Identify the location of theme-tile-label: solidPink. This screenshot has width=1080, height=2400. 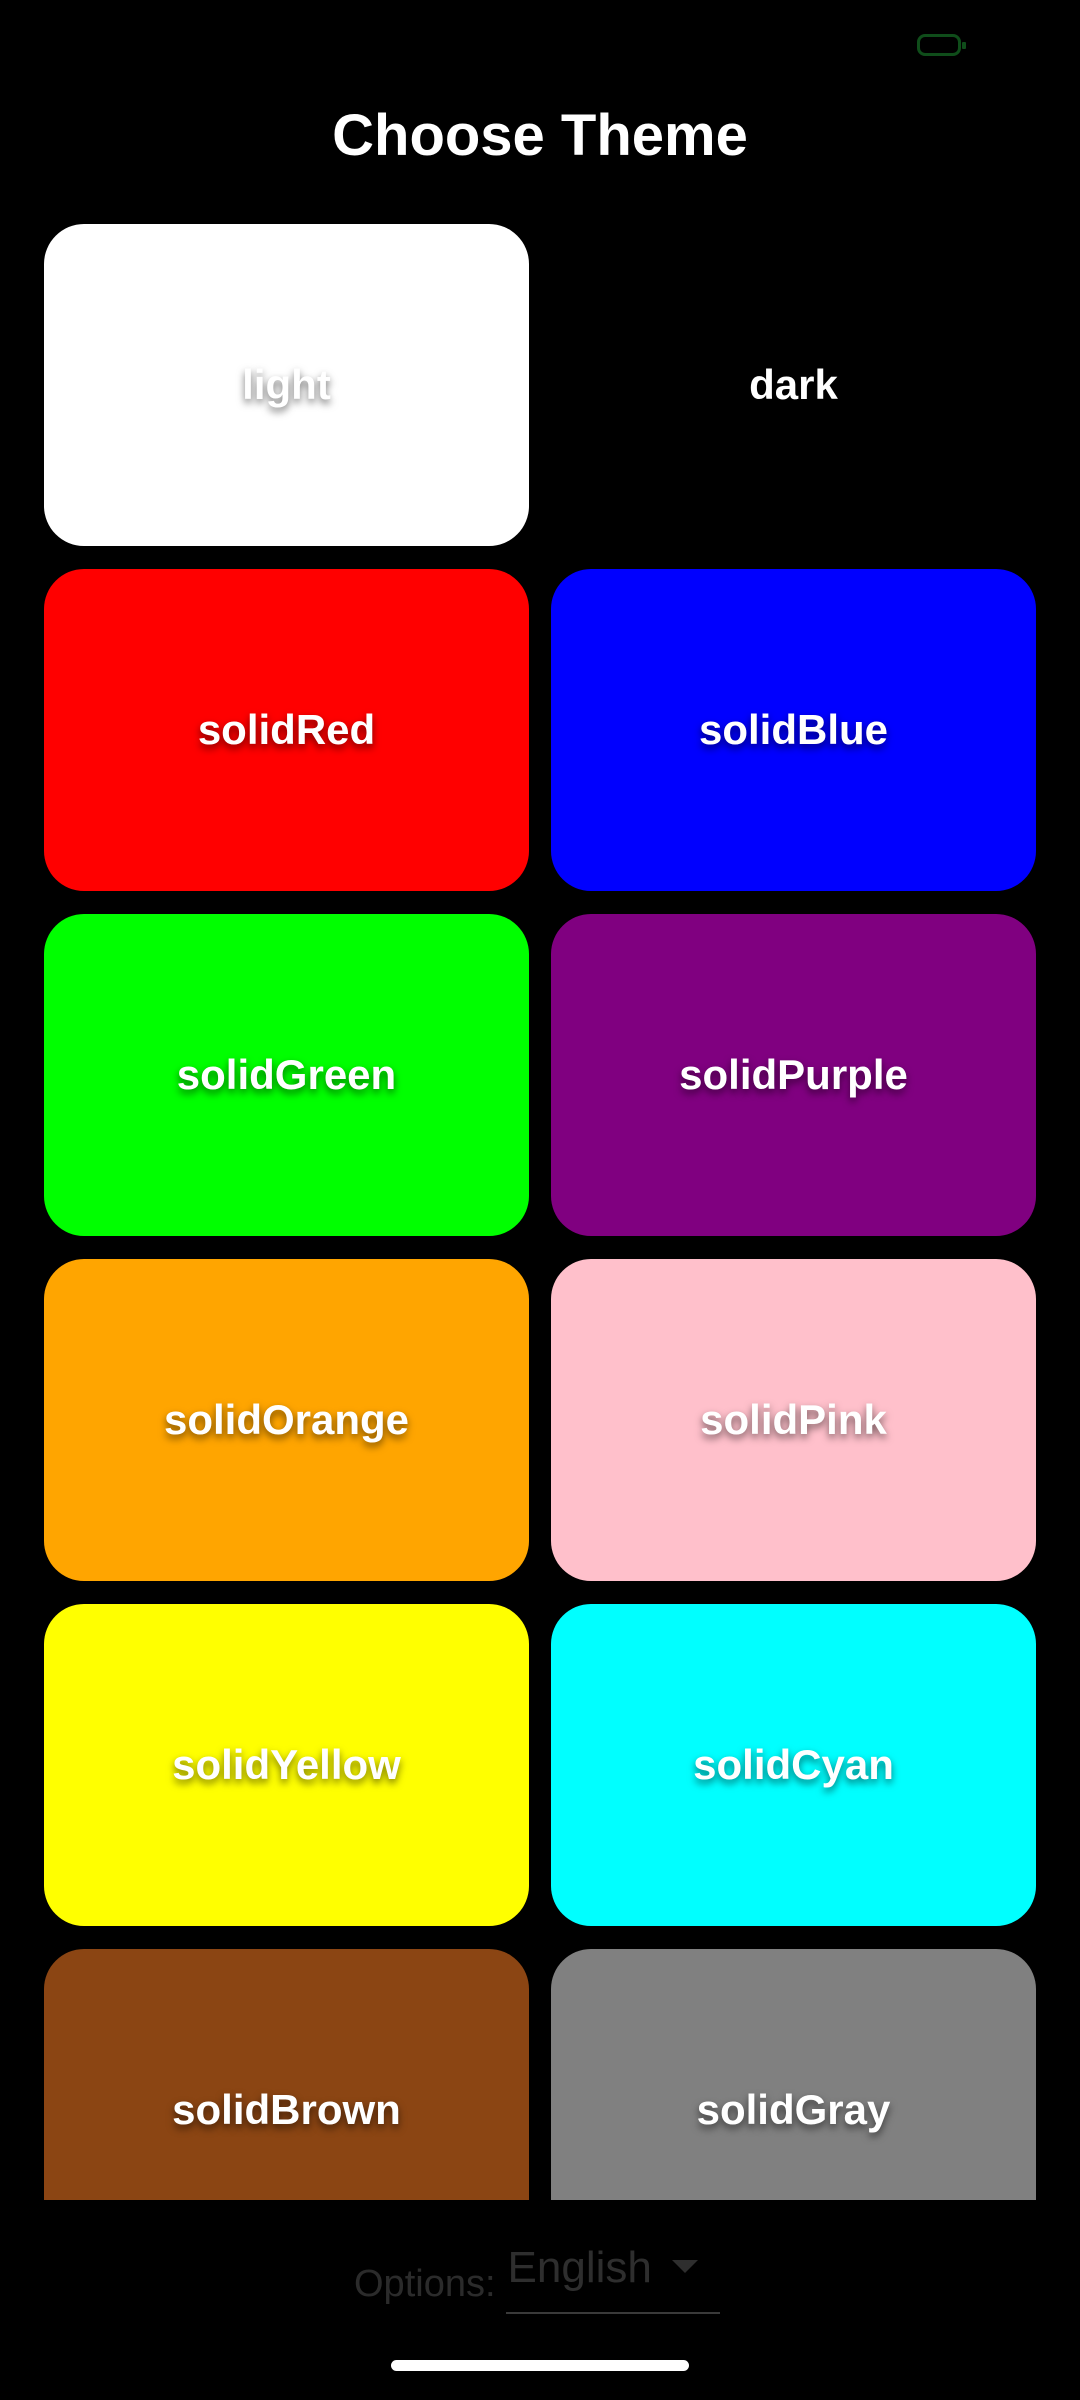
(793, 1419).